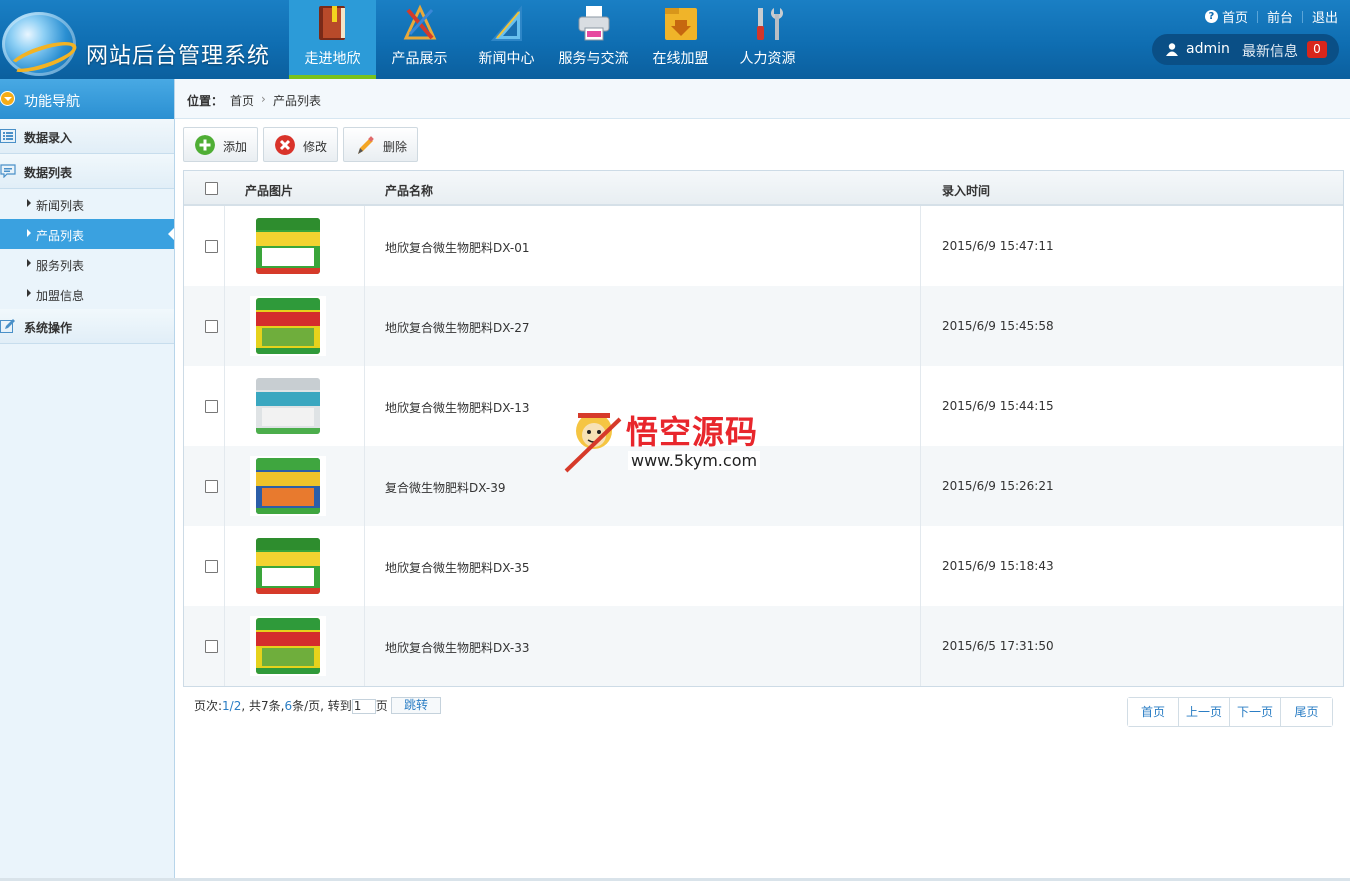  What do you see at coordinates (1317, 49) in the screenshot?
I see `message-count-badge: 0` at bounding box center [1317, 49].